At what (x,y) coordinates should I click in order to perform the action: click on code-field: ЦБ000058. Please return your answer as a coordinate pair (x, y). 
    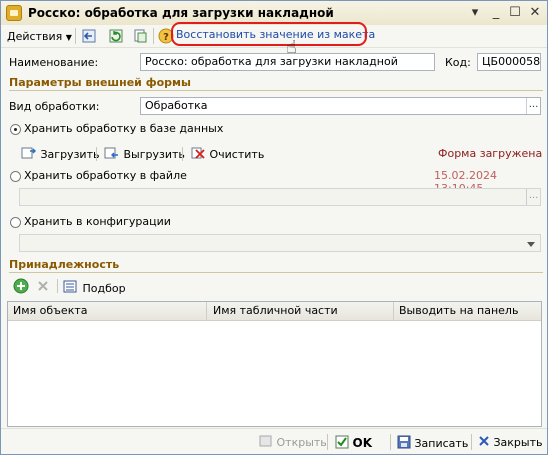
    Looking at the image, I should click on (509, 62).